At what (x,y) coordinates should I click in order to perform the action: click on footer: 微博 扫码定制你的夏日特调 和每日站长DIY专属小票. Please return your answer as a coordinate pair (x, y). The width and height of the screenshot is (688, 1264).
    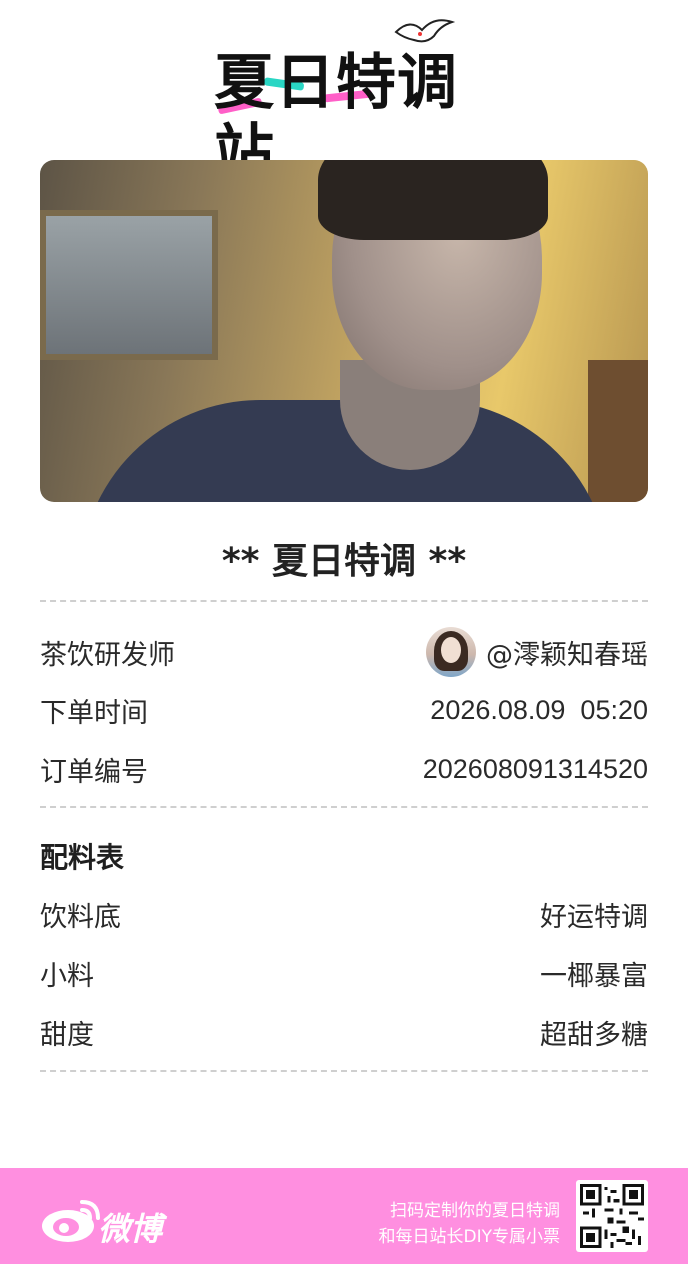
    Looking at the image, I should click on (344, 1216).